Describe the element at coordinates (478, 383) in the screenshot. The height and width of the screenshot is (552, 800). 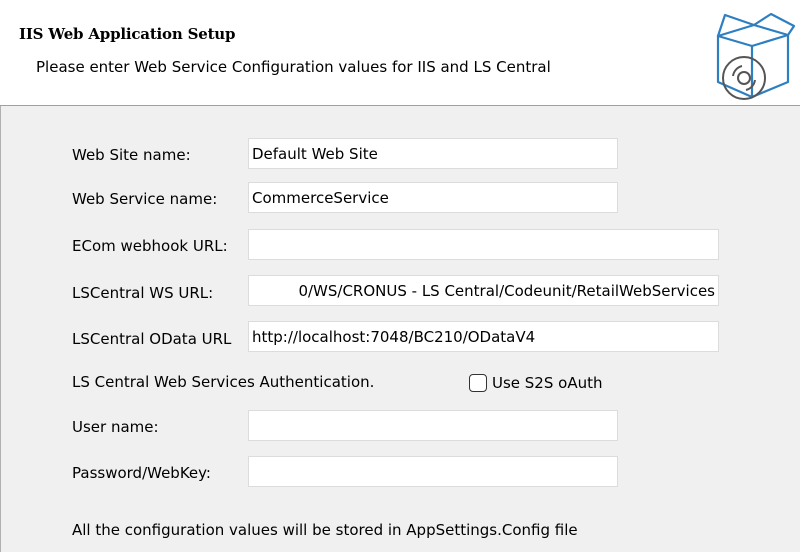
I see `s2s-oauth-checkbox-box` at that location.